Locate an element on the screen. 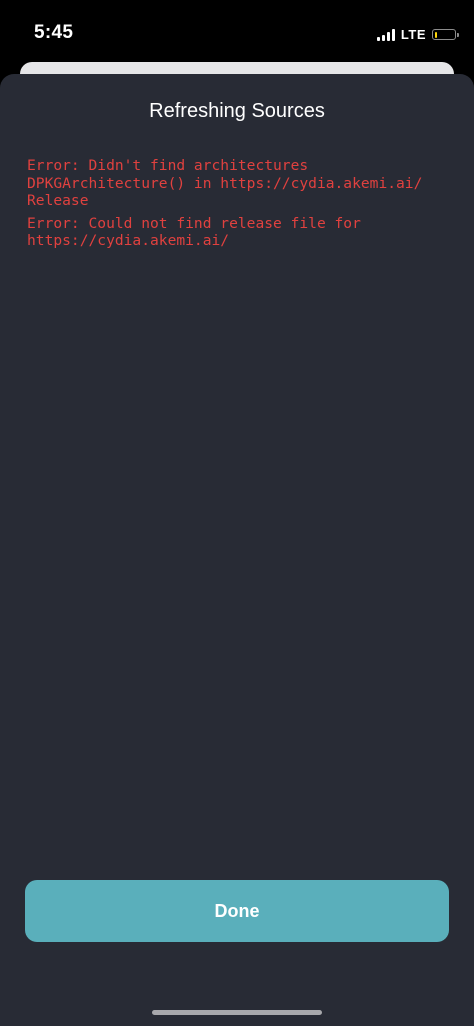 Image resolution: width=474 pixels, height=1026 pixels. home-indicator is located at coordinates (237, 1012).